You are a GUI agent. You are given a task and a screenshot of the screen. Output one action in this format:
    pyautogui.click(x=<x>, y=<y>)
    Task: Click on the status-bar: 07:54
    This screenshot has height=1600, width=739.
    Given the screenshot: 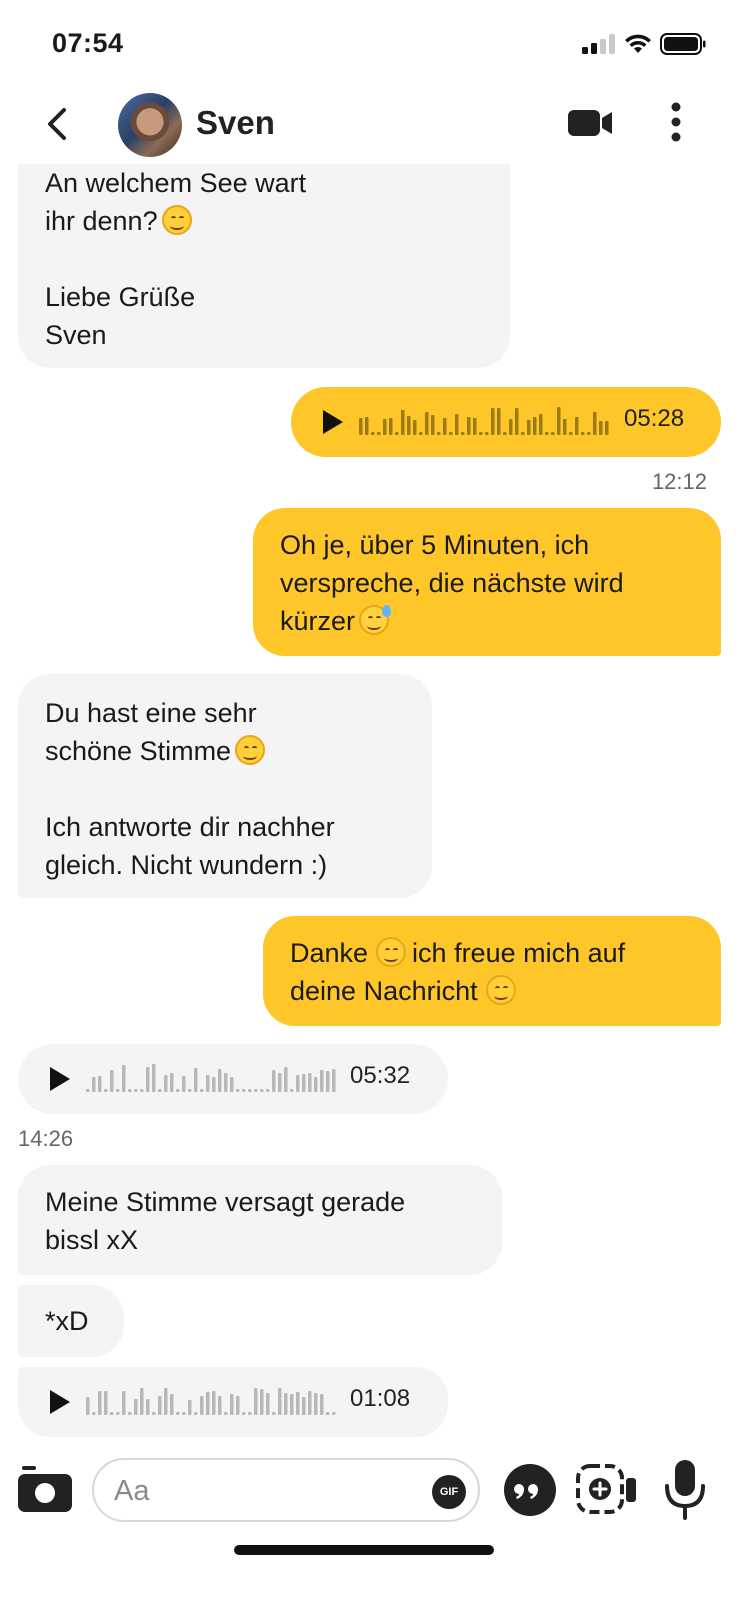 What is the action you would take?
    pyautogui.click(x=369, y=45)
    